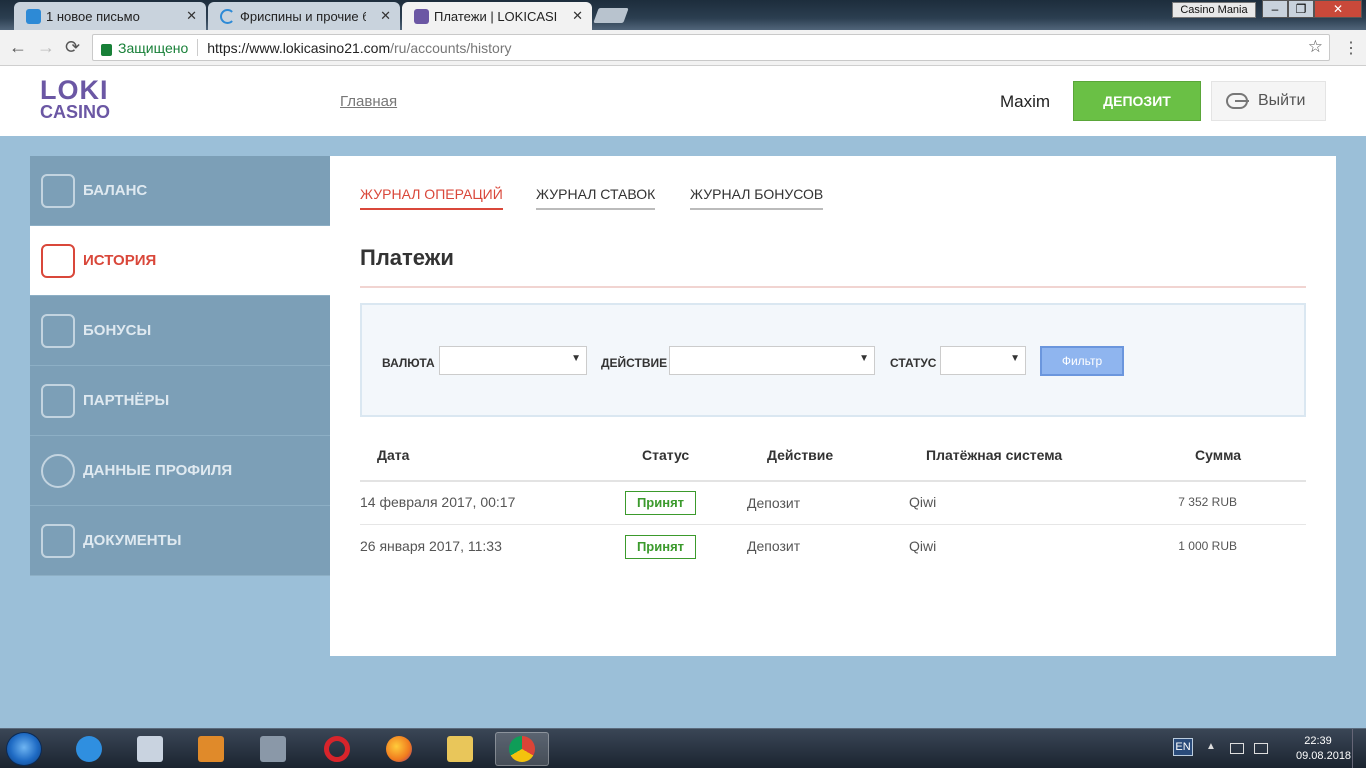 This screenshot has width=1366, height=768. I want to click on action-select: ▼, so click(772, 360).